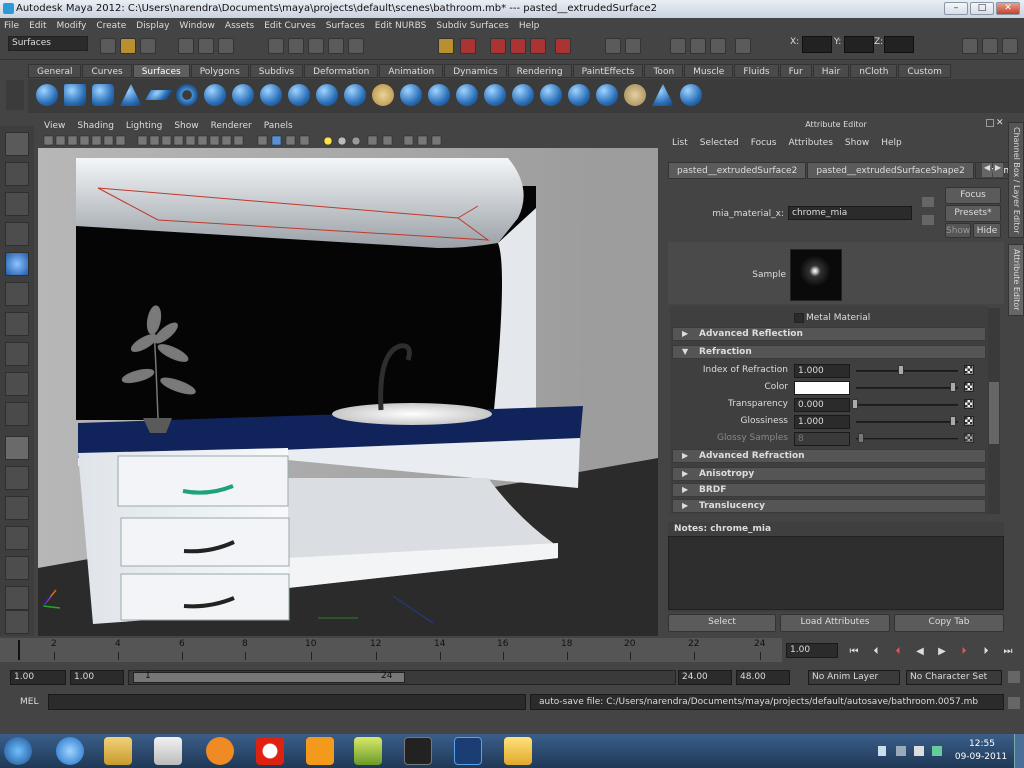 The height and width of the screenshot is (768, 1024). Describe the element at coordinates (861, 438) in the screenshot. I see `glossy-samples-slider-handle` at that location.